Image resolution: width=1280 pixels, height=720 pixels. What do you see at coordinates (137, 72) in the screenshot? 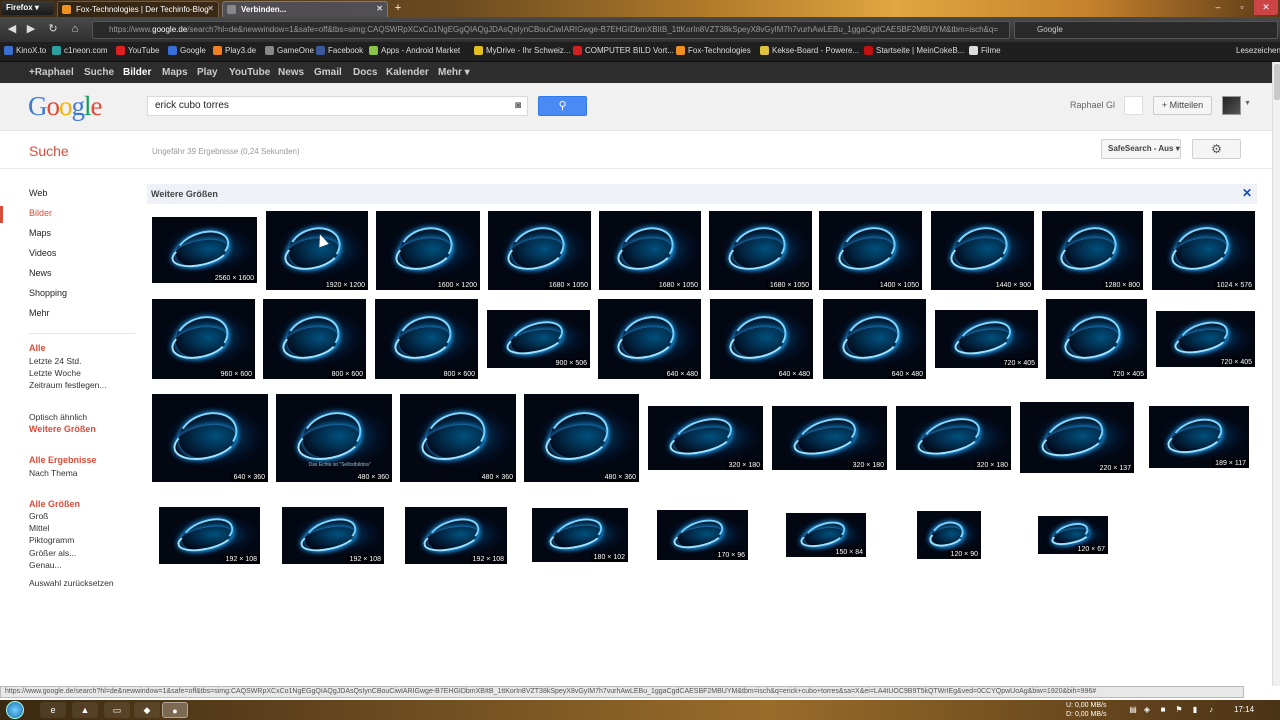
I see `gbar-item-bilder: Bilder` at bounding box center [137, 72].